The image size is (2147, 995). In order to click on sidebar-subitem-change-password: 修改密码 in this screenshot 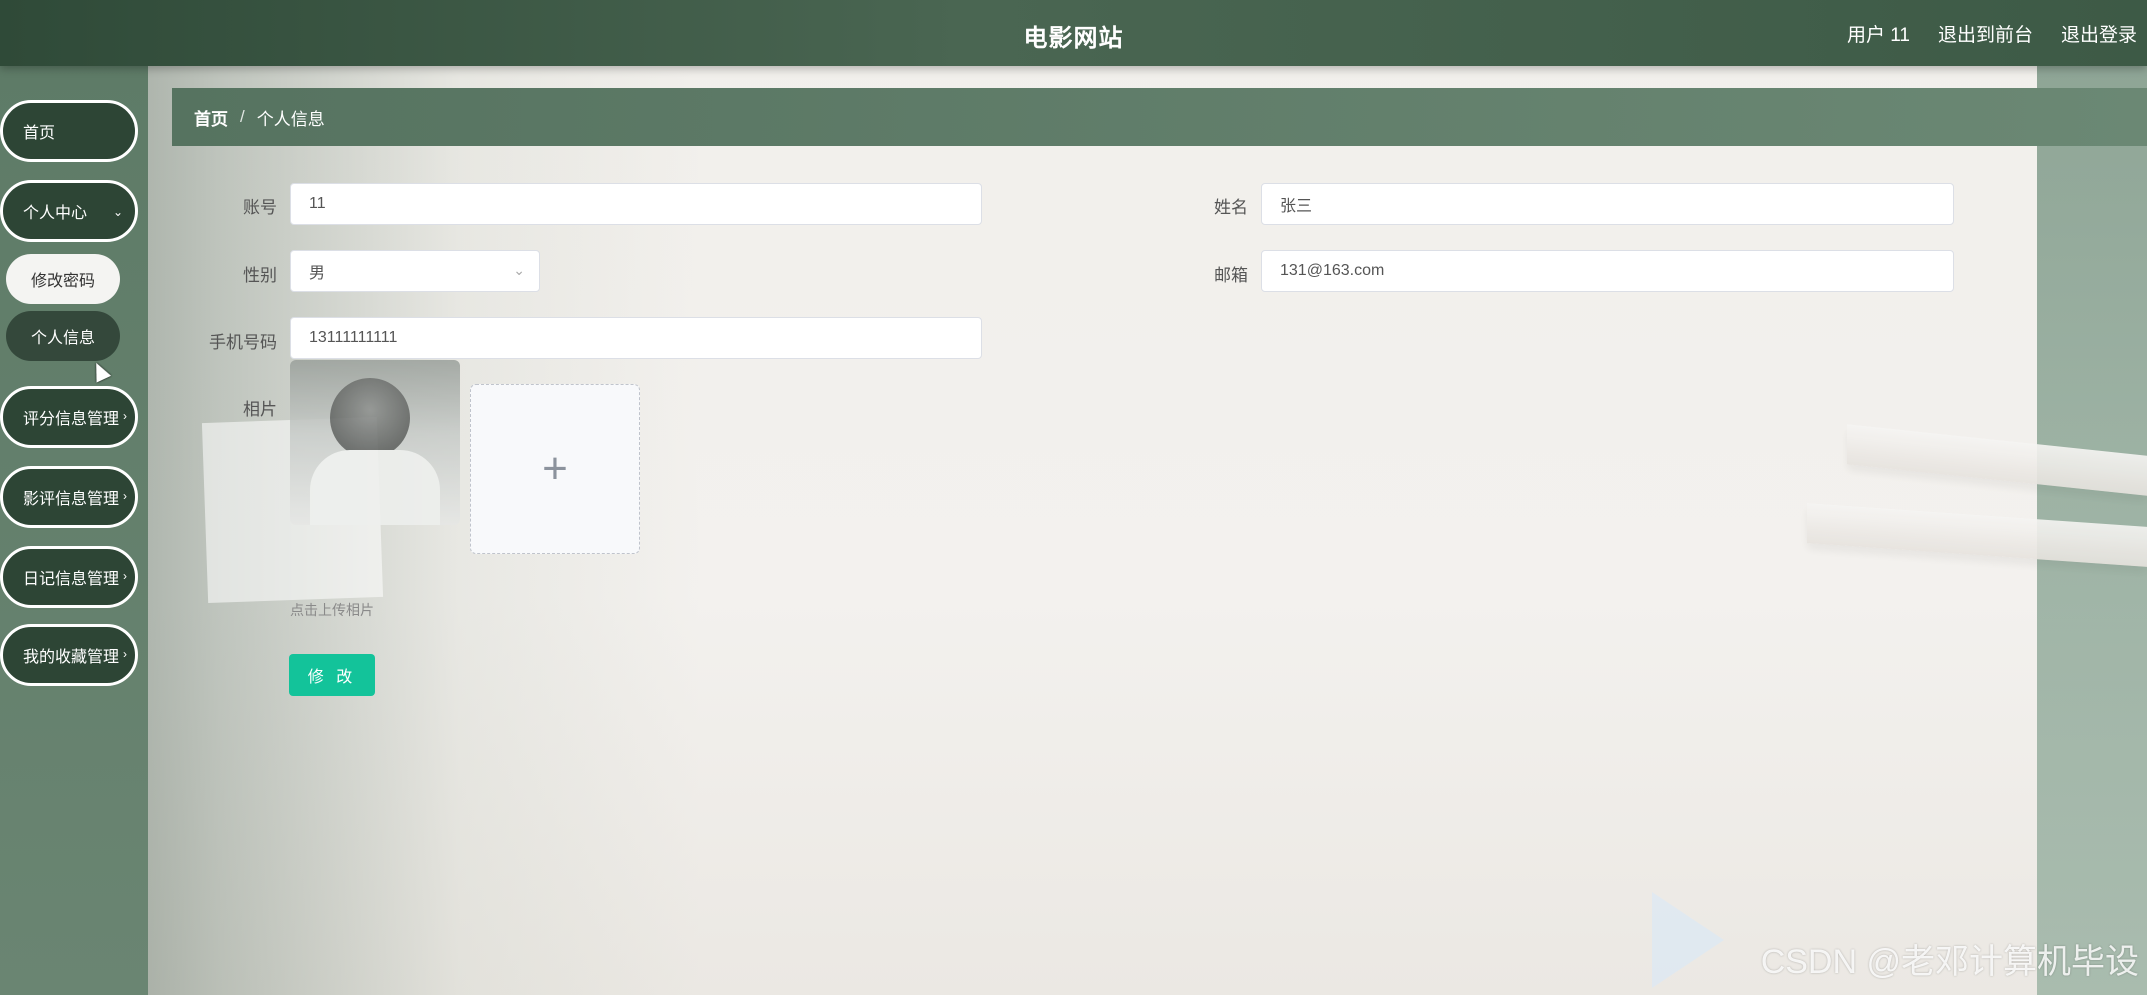, I will do `click(63, 279)`.